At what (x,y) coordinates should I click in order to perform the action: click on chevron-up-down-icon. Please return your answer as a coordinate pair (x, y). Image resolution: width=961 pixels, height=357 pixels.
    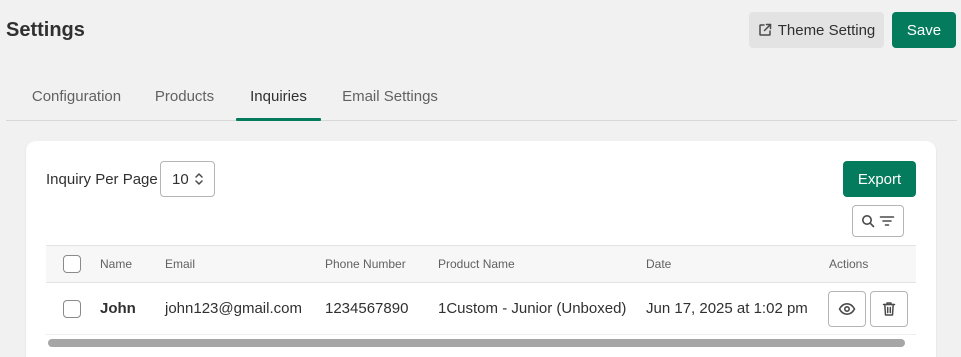
    Looking at the image, I should click on (198, 179).